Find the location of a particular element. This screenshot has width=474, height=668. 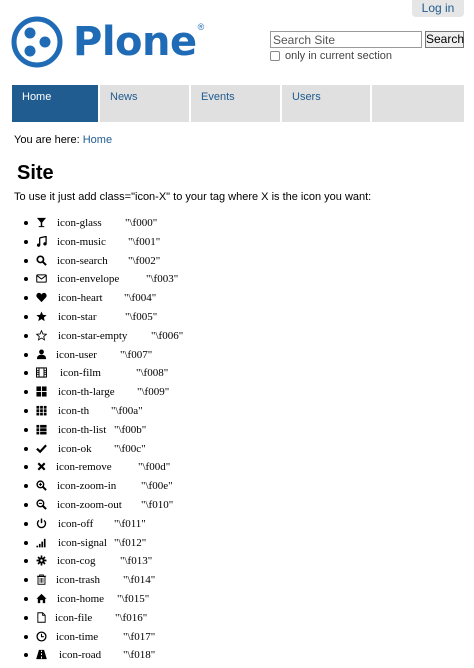

heart-icon is located at coordinates (41, 297).